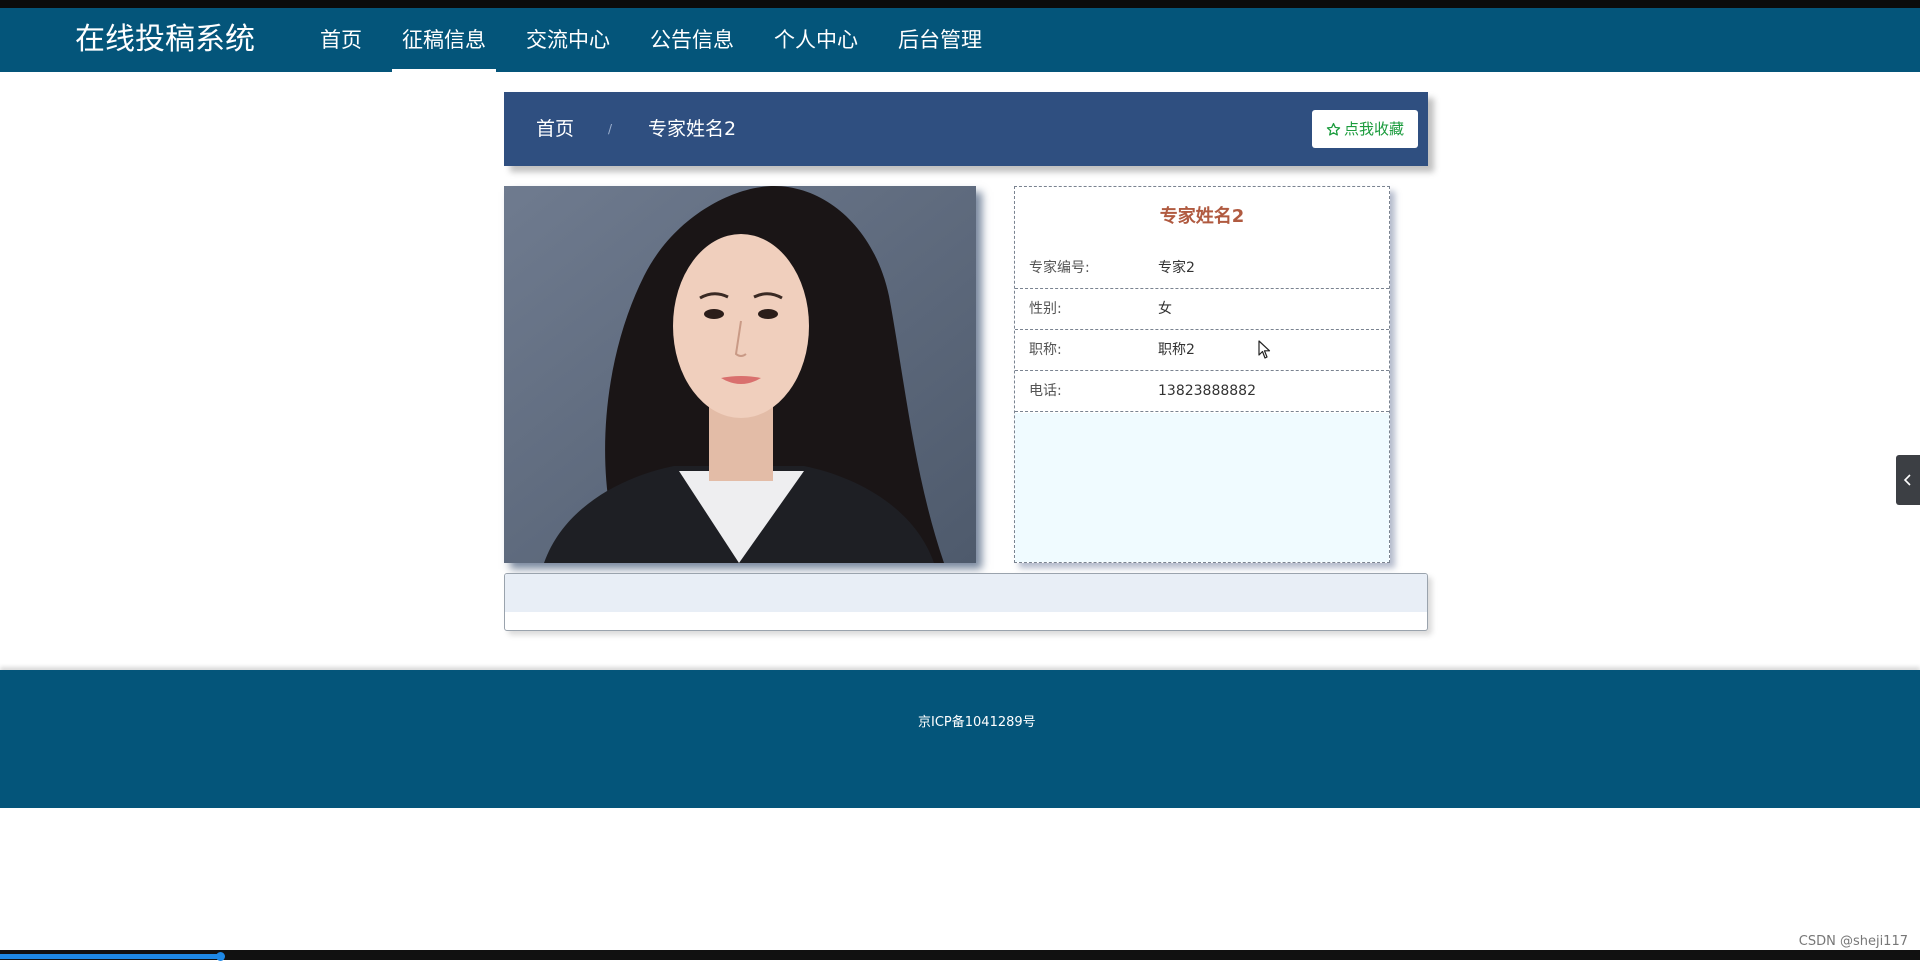 Image resolution: width=1920 pixels, height=961 pixels. Describe the element at coordinates (1202, 309) in the screenshot. I see `info-row-gender: 性别: 女` at that location.